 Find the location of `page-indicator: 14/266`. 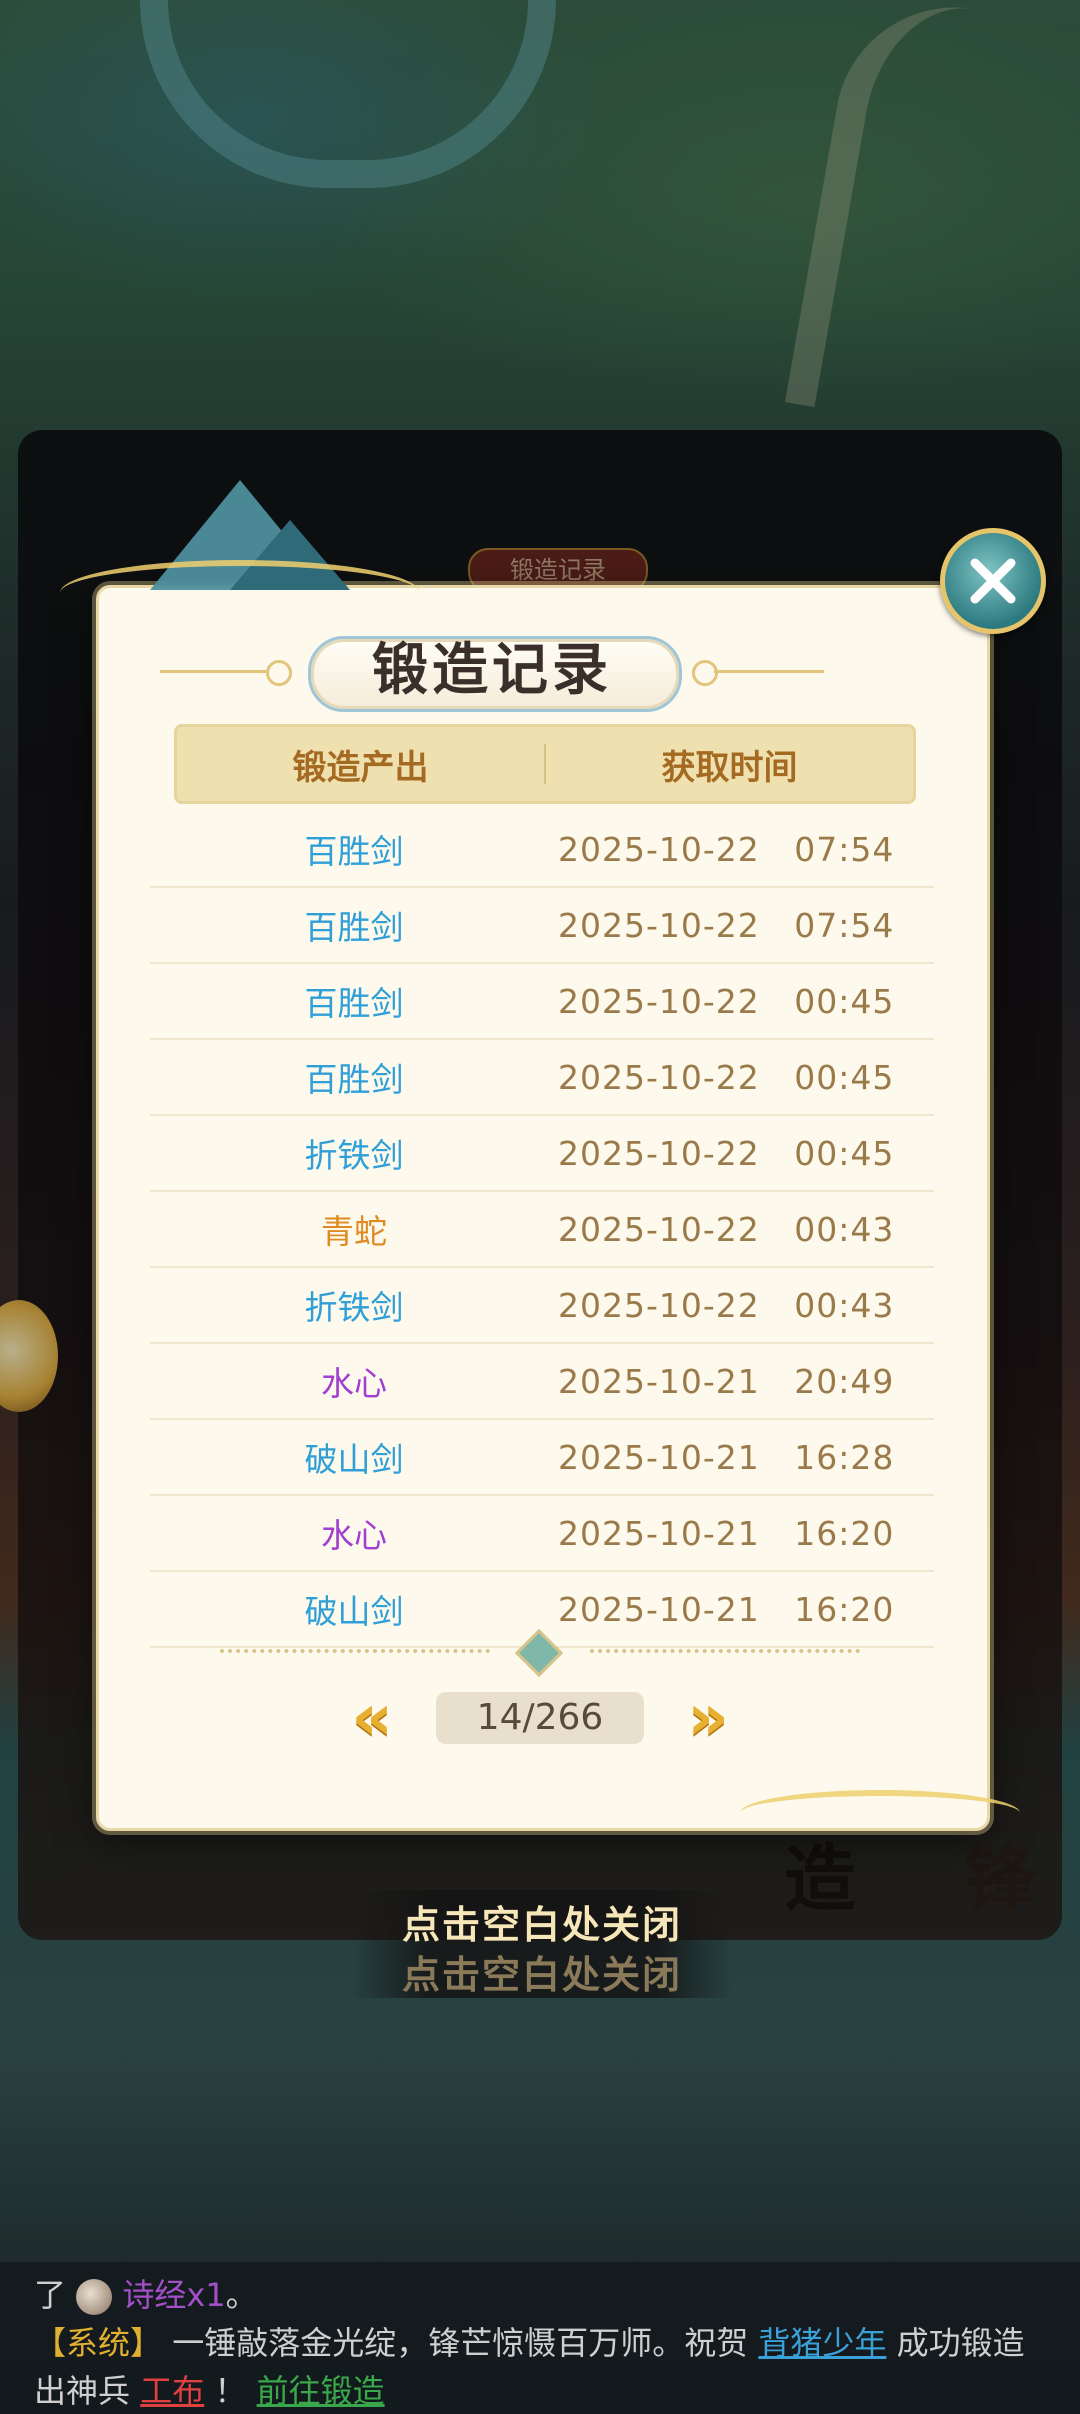

page-indicator: 14/266 is located at coordinates (540, 1718).